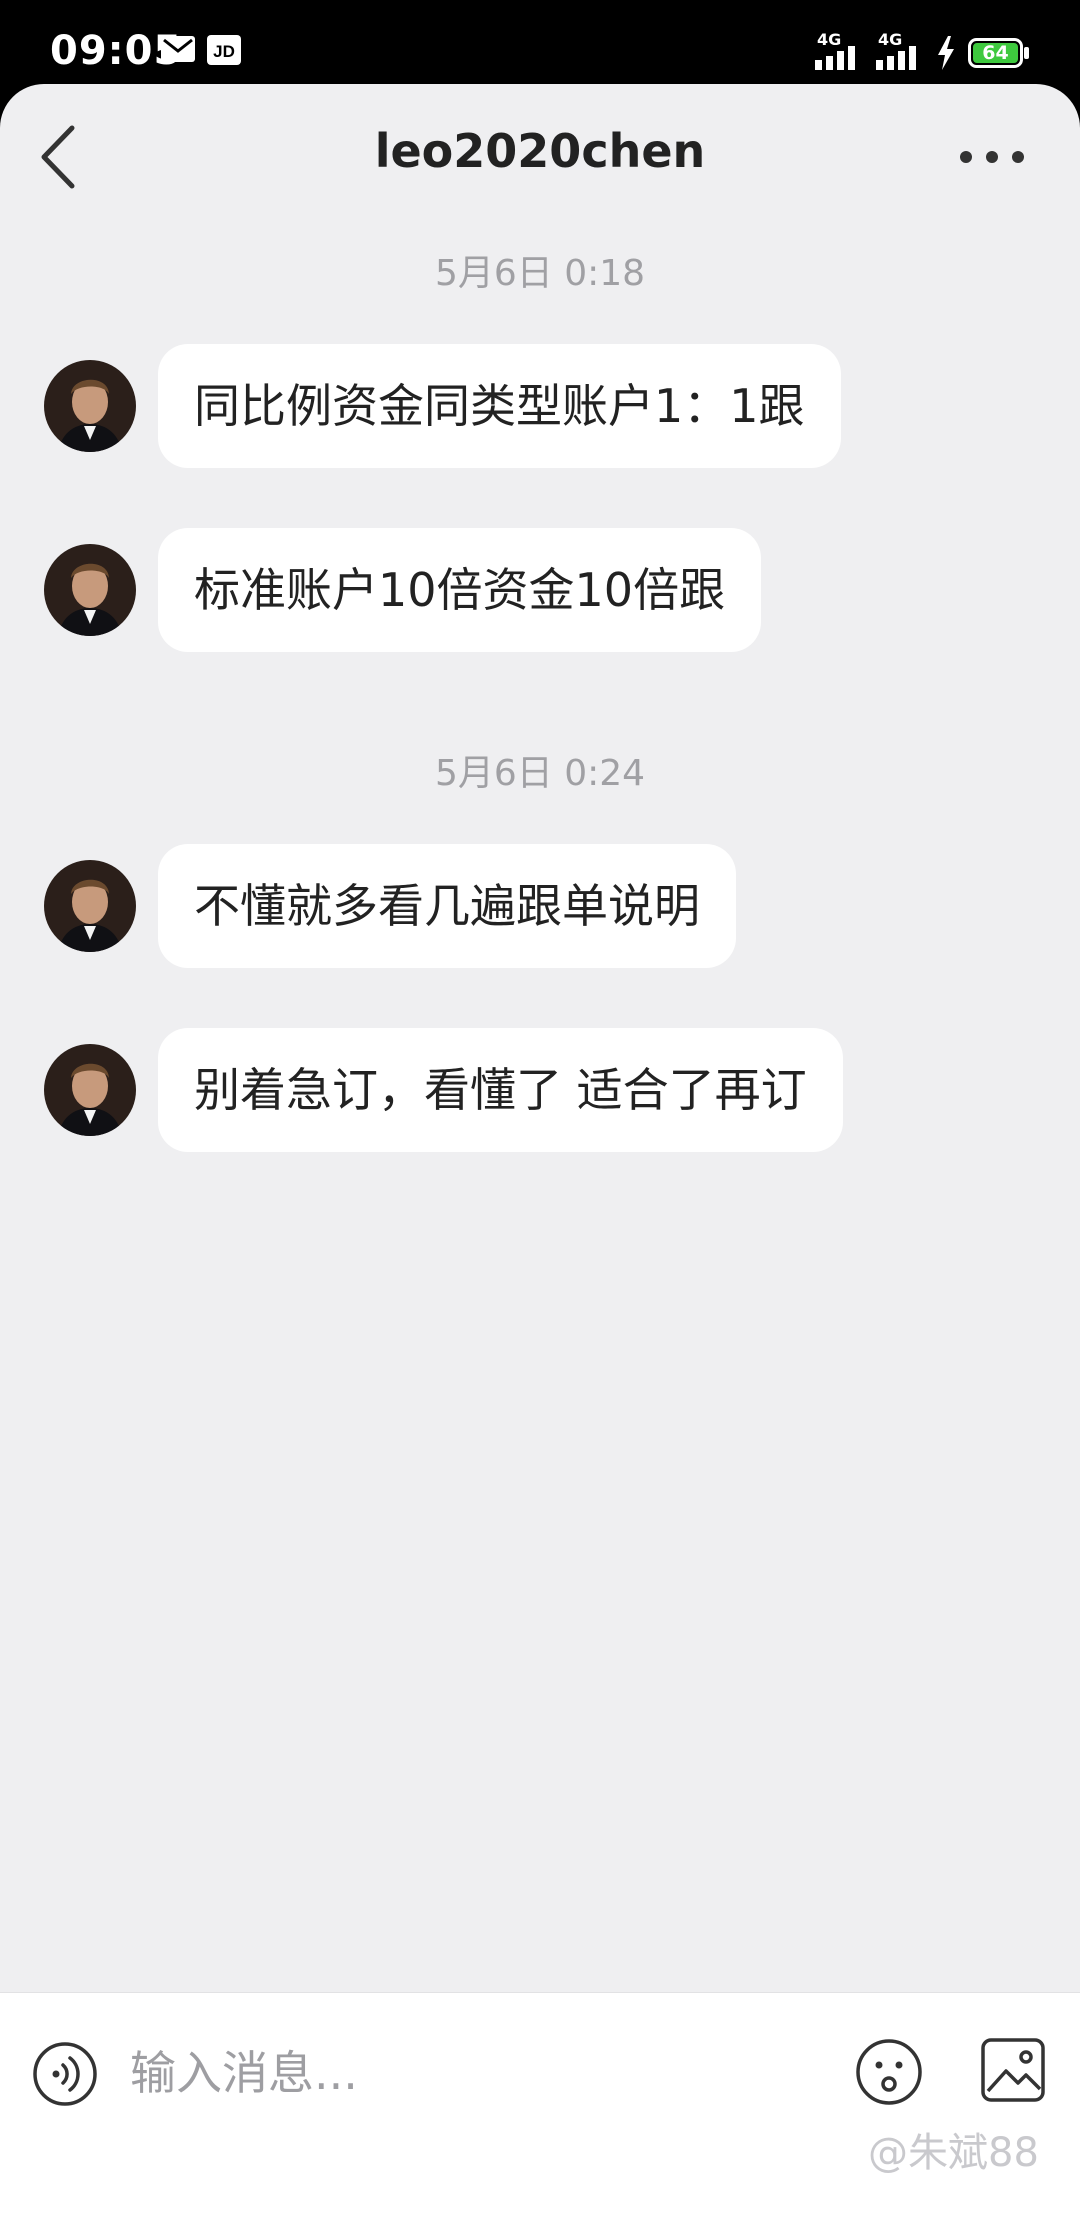  What do you see at coordinates (995, 53) in the screenshot?
I see `battery-level: 64` at bounding box center [995, 53].